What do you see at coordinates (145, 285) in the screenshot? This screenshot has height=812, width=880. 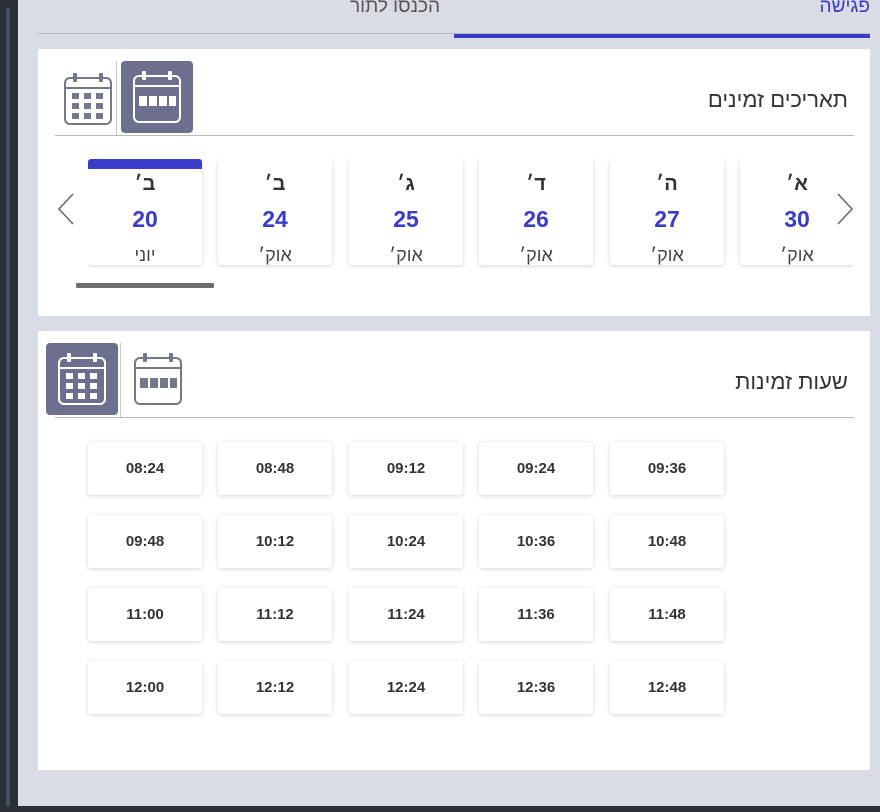 I see `dates-scrollbar` at bounding box center [145, 285].